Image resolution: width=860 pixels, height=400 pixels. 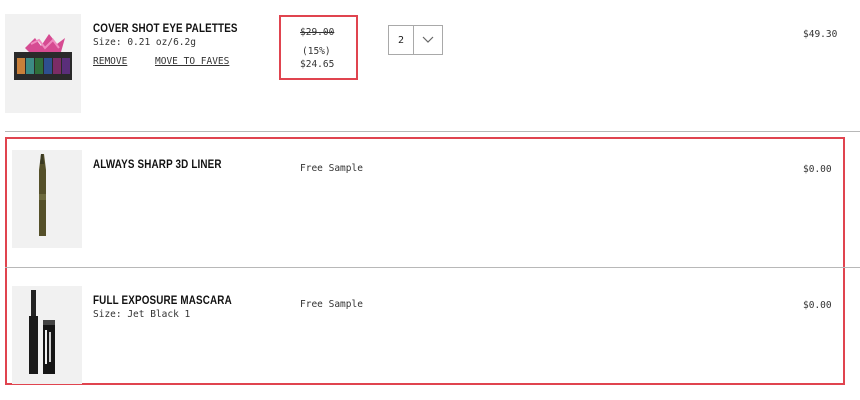 I want to click on discount-percent: (15%), so click(x=316, y=51).